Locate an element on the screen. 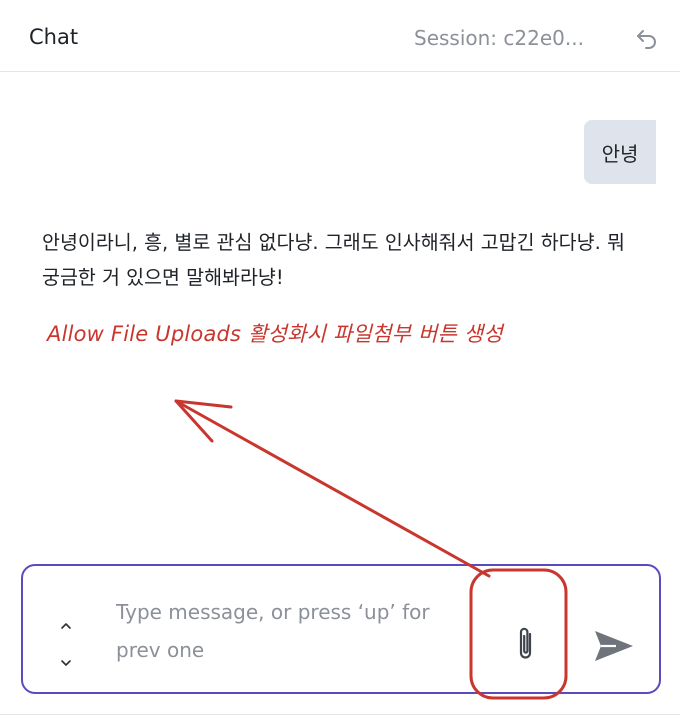 The width and height of the screenshot is (692, 726). user-message-text: 안녕 is located at coordinates (620, 153).